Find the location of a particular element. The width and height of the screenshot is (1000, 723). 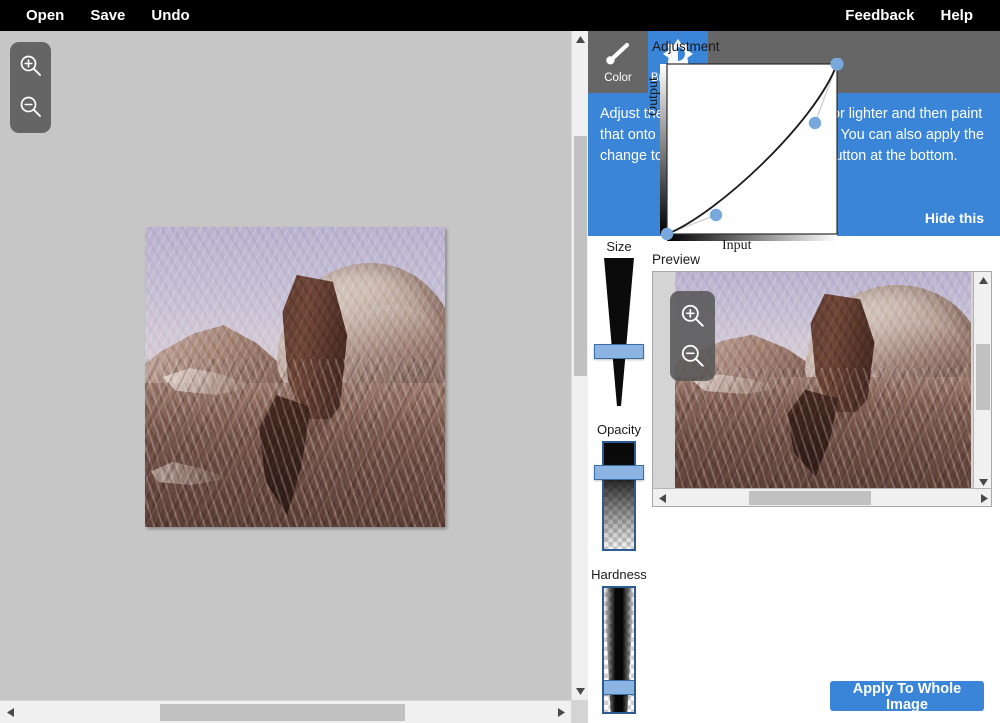

curve-x-axis-label: Input is located at coordinates (737, 245).